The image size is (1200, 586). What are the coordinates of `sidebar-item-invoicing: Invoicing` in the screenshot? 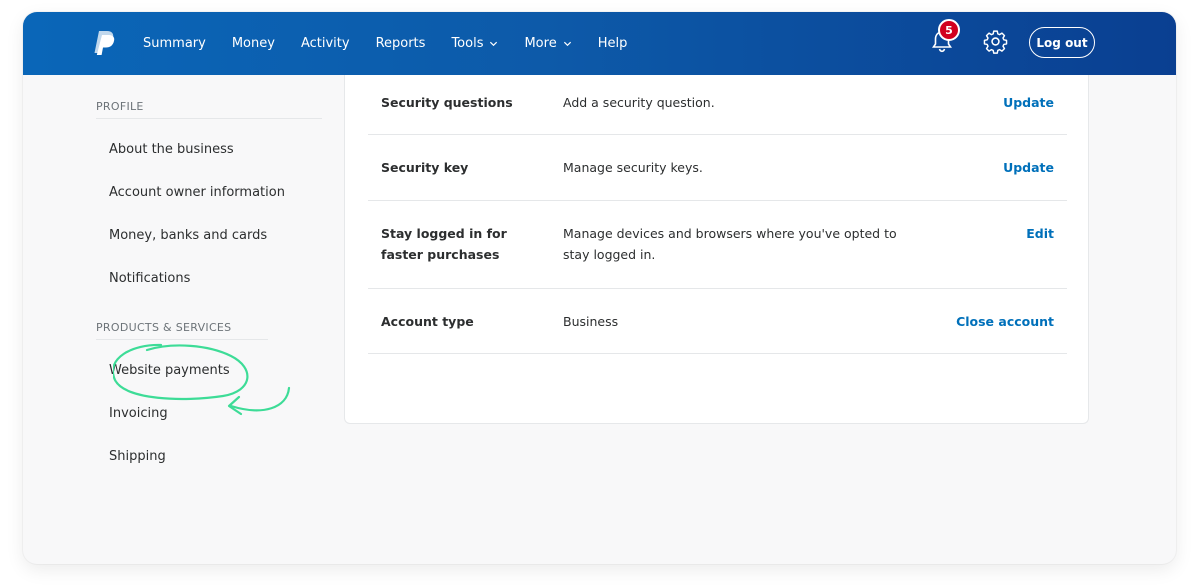 It's located at (138, 413).